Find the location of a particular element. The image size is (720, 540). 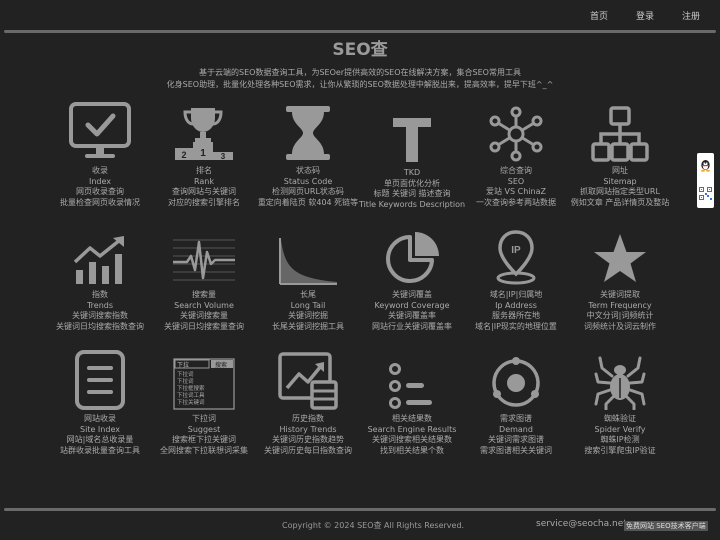

tool-title-en: Search Volume is located at coordinates (204, 305).